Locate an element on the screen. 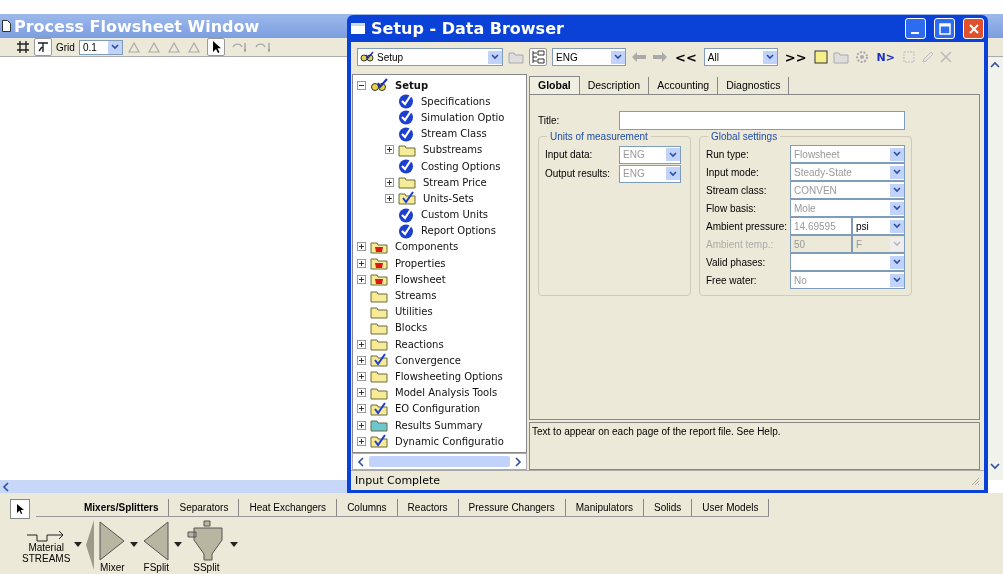 This screenshot has height=574, width=1003. tree-item: Convergence is located at coordinates (428, 360).